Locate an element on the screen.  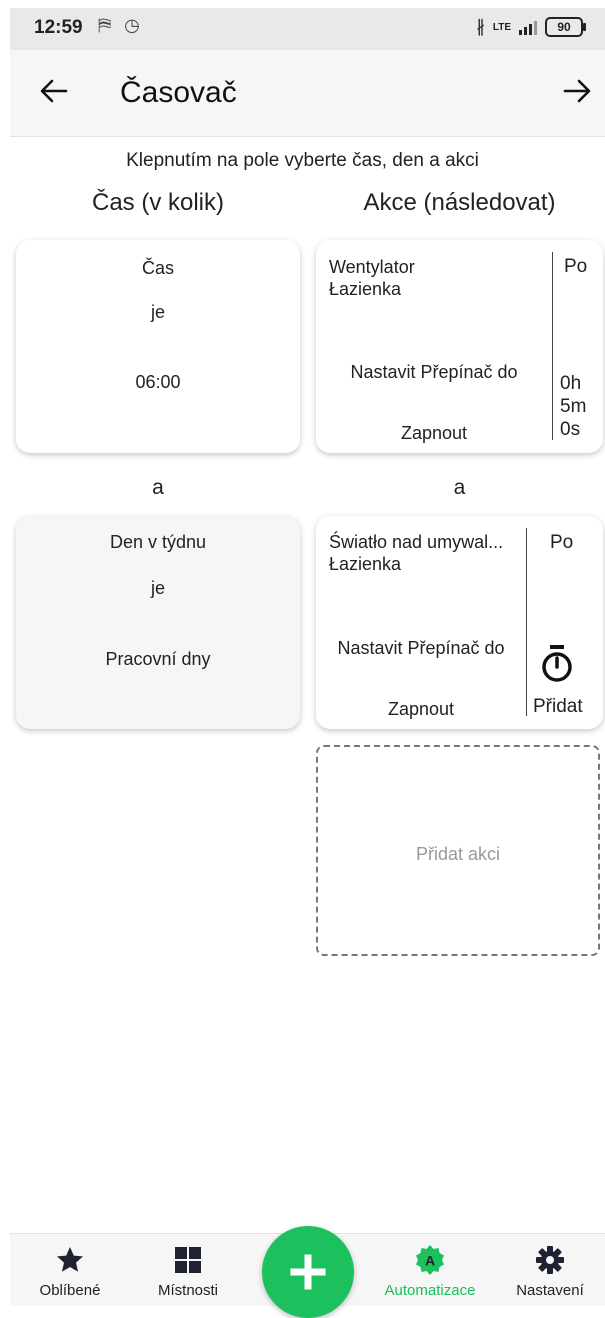
action-column-title: Akce (následovat) is located at coordinates (459, 202).